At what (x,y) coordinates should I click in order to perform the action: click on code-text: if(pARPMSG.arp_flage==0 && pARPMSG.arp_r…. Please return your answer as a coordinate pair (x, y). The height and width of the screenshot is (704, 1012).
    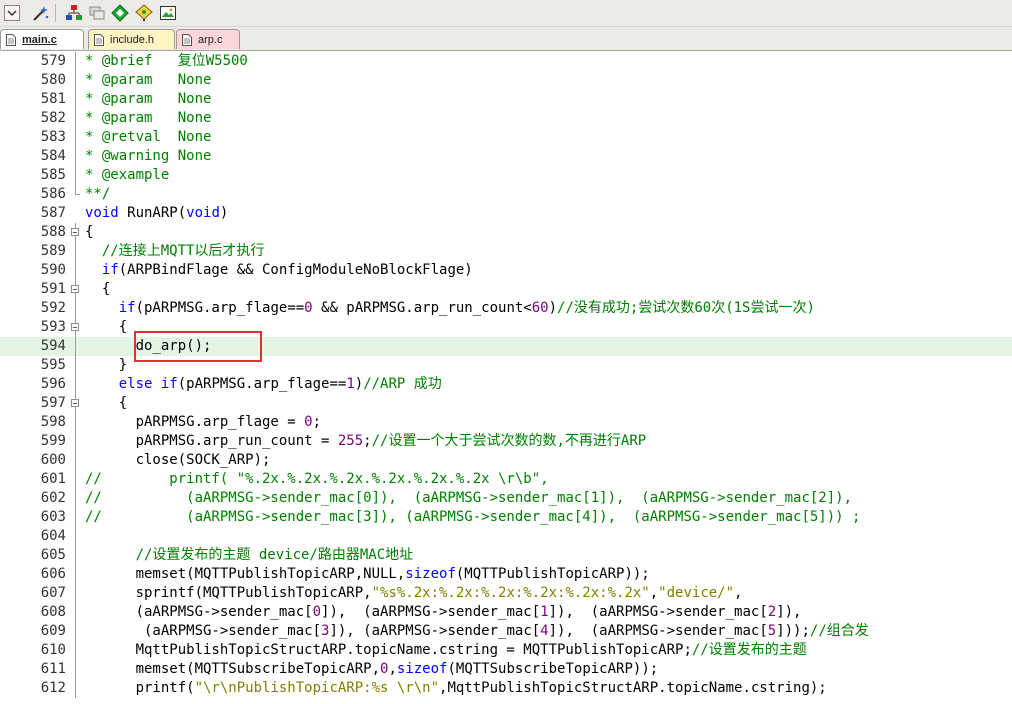
    Looking at the image, I should click on (466, 308).